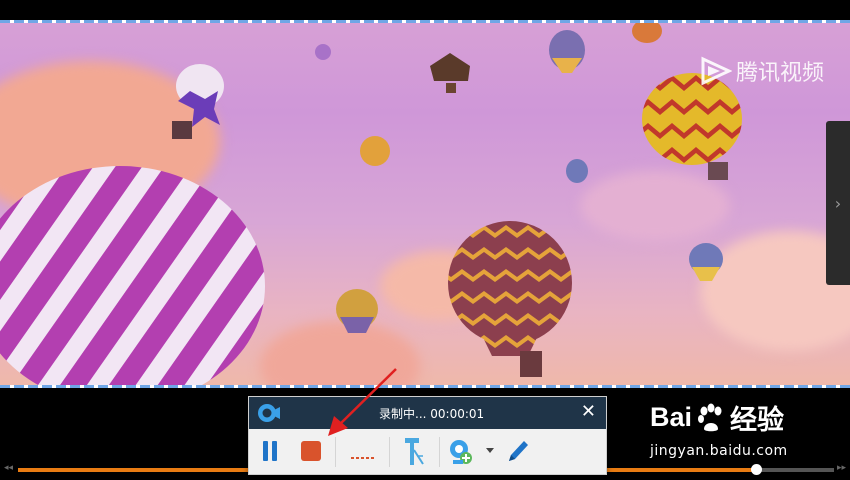  I want to click on baidu-logo: Bai 经验, so click(719, 417).